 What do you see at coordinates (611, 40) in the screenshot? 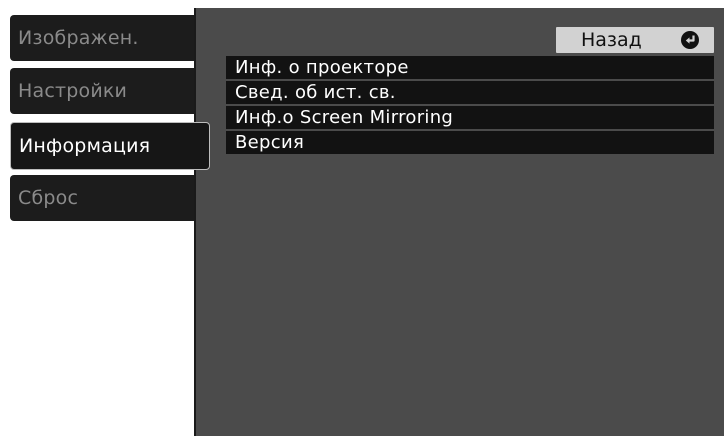
I see `back-button-label: Назад` at bounding box center [611, 40].